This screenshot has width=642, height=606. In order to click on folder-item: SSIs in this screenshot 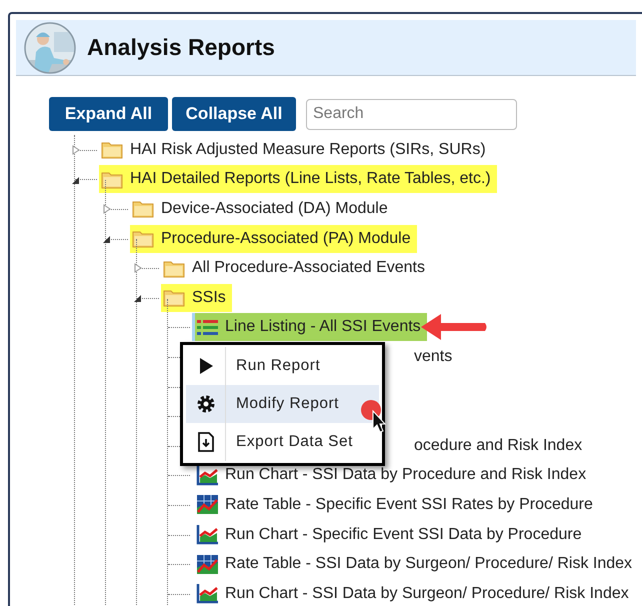, I will do `click(196, 298)`.